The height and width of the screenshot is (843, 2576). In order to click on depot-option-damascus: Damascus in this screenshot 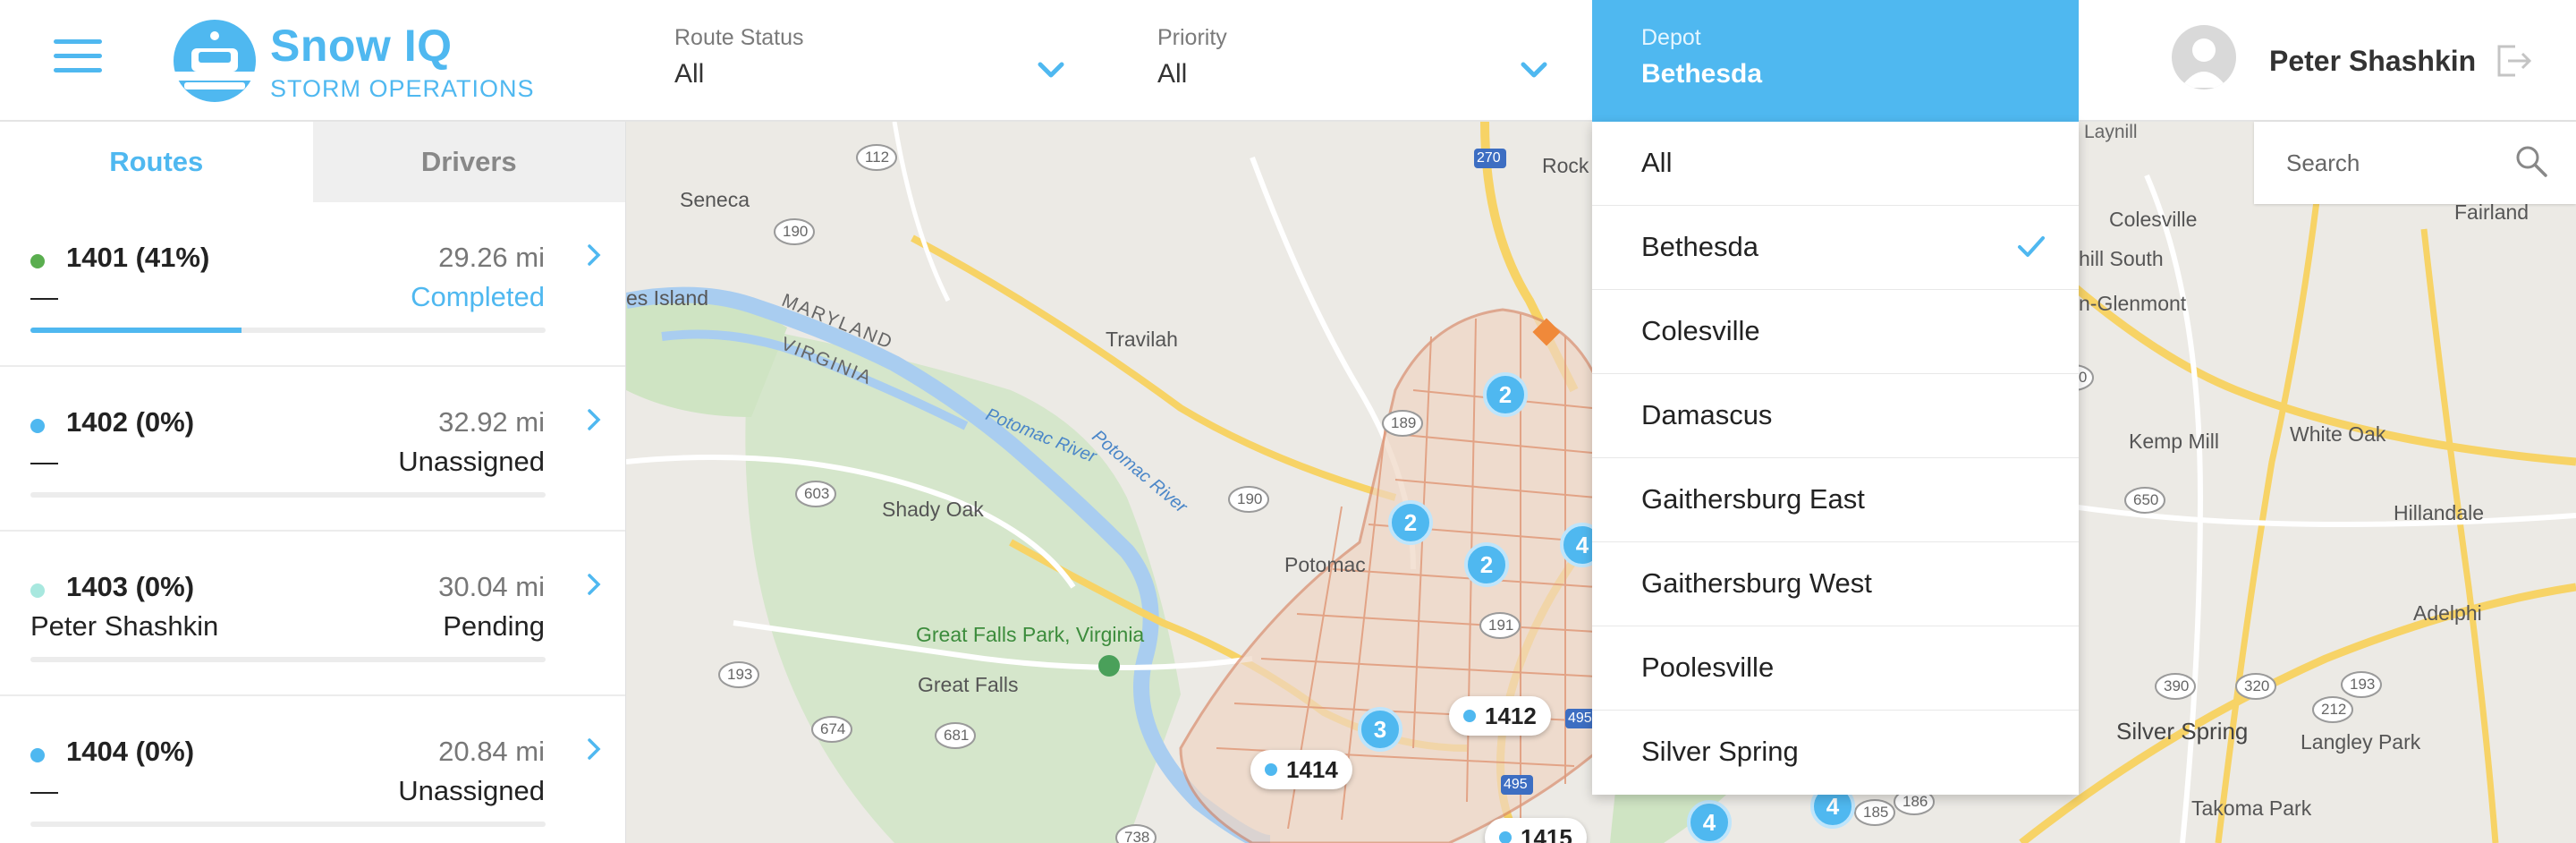, I will do `click(1835, 416)`.